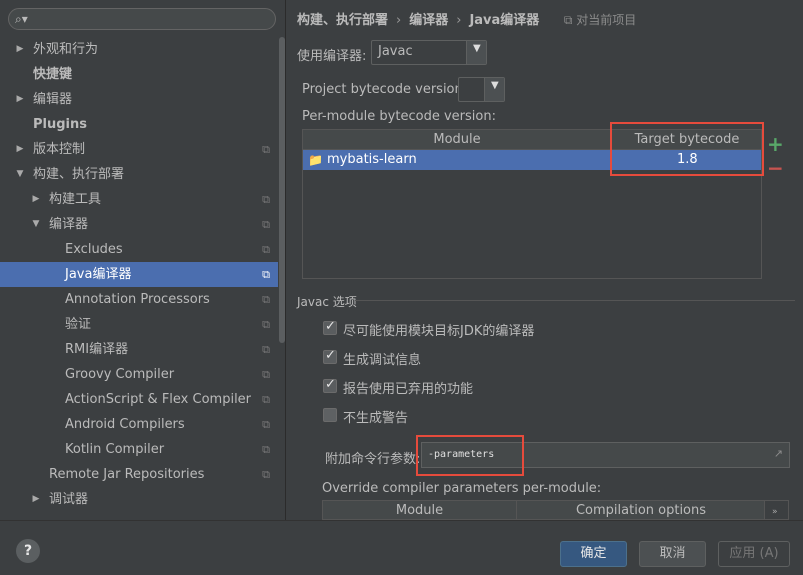 The height and width of the screenshot is (575, 803). What do you see at coordinates (593, 554) in the screenshot?
I see `ok-button: 确定` at bounding box center [593, 554].